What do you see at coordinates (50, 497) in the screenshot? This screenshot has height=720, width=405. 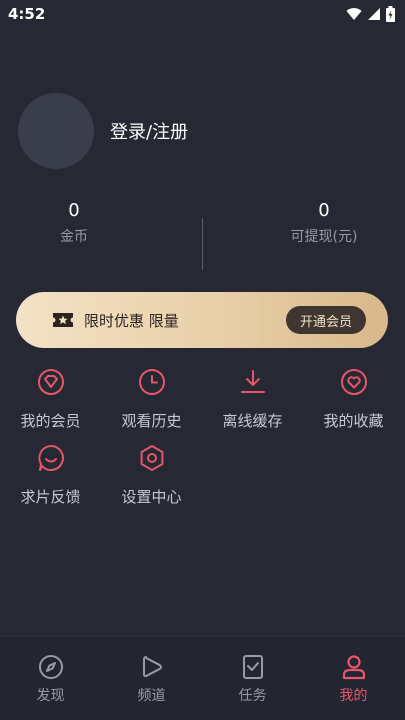 I see `menu-label: 求片反馈` at bounding box center [50, 497].